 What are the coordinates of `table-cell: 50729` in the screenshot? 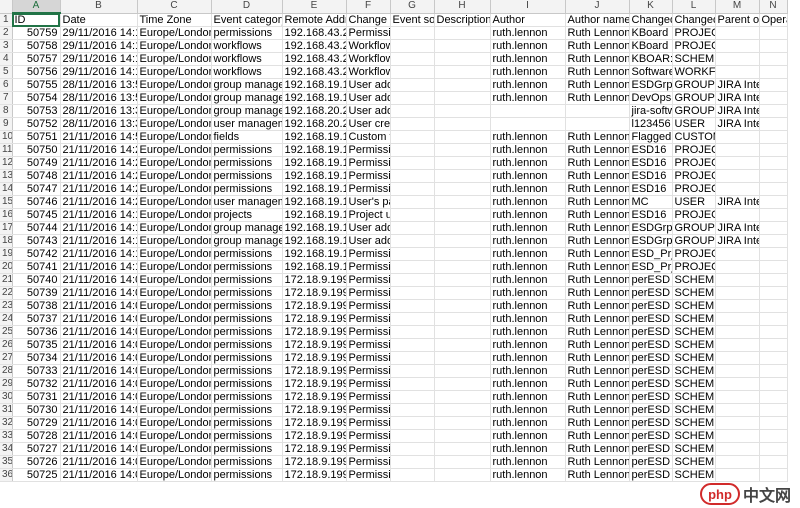 It's located at (36, 423).